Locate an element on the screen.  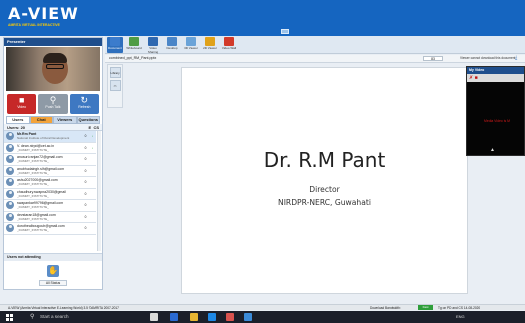
refresh-button: ↻ Refresh is located at coordinates (84, 104).